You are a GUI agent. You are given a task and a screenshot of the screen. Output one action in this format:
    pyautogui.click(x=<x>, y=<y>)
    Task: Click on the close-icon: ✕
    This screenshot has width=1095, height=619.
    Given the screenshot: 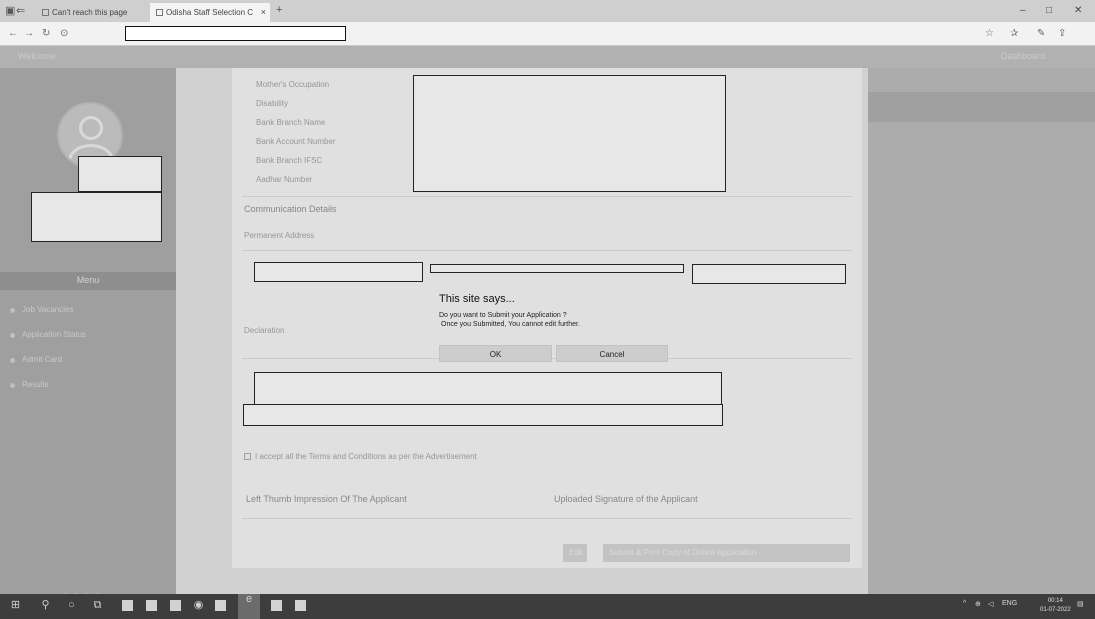 What is the action you would take?
    pyautogui.click(x=1078, y=10)
    